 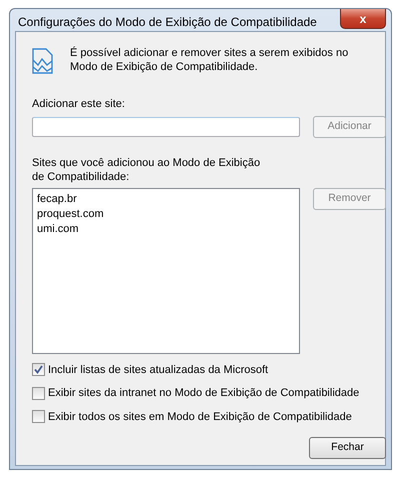 What do you see at coordinates (204, 393) in the screenshot?
I see `checkbox-label: Exibir sites da intranet no Modo de Exibição de Compatibilidade` at bounding box center [204, 393].